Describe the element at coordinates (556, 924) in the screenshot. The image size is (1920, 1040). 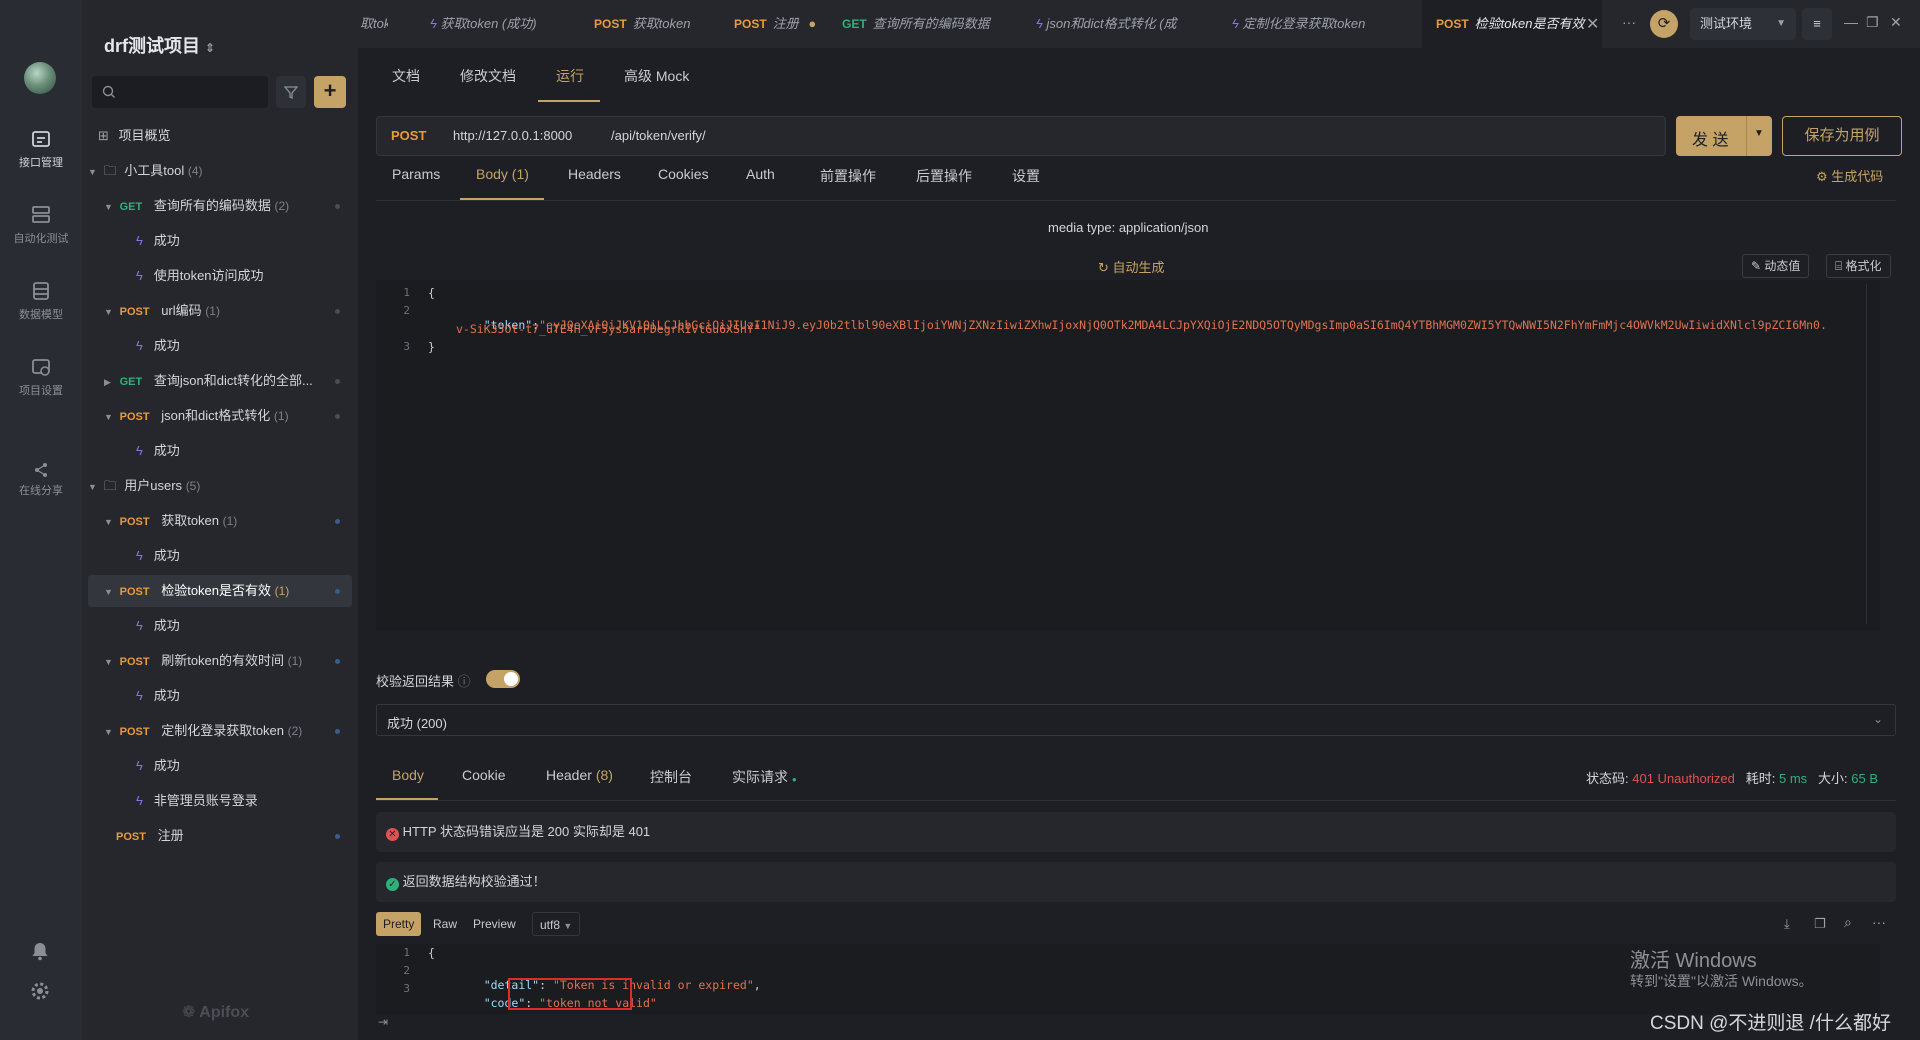
I see `encoding-select: utf8 ▼` at that location.